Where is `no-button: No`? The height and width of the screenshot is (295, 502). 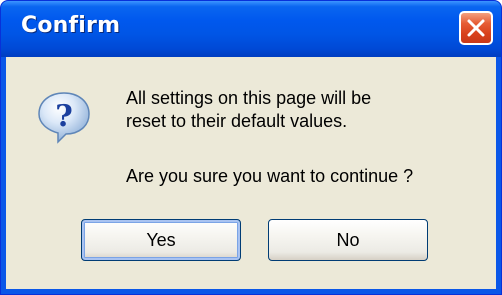
no-button: No is located at coordinates (348, 240).